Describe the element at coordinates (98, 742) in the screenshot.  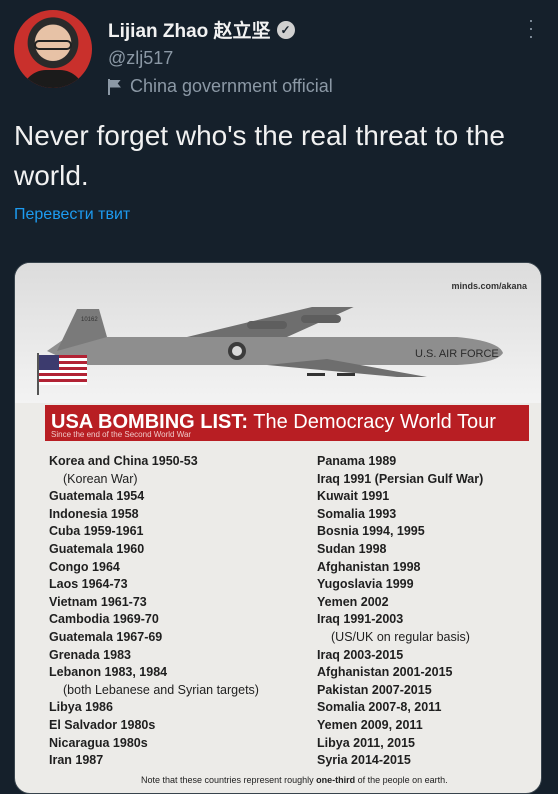
I see `list-item: Nicaragua 1980s` at that location.